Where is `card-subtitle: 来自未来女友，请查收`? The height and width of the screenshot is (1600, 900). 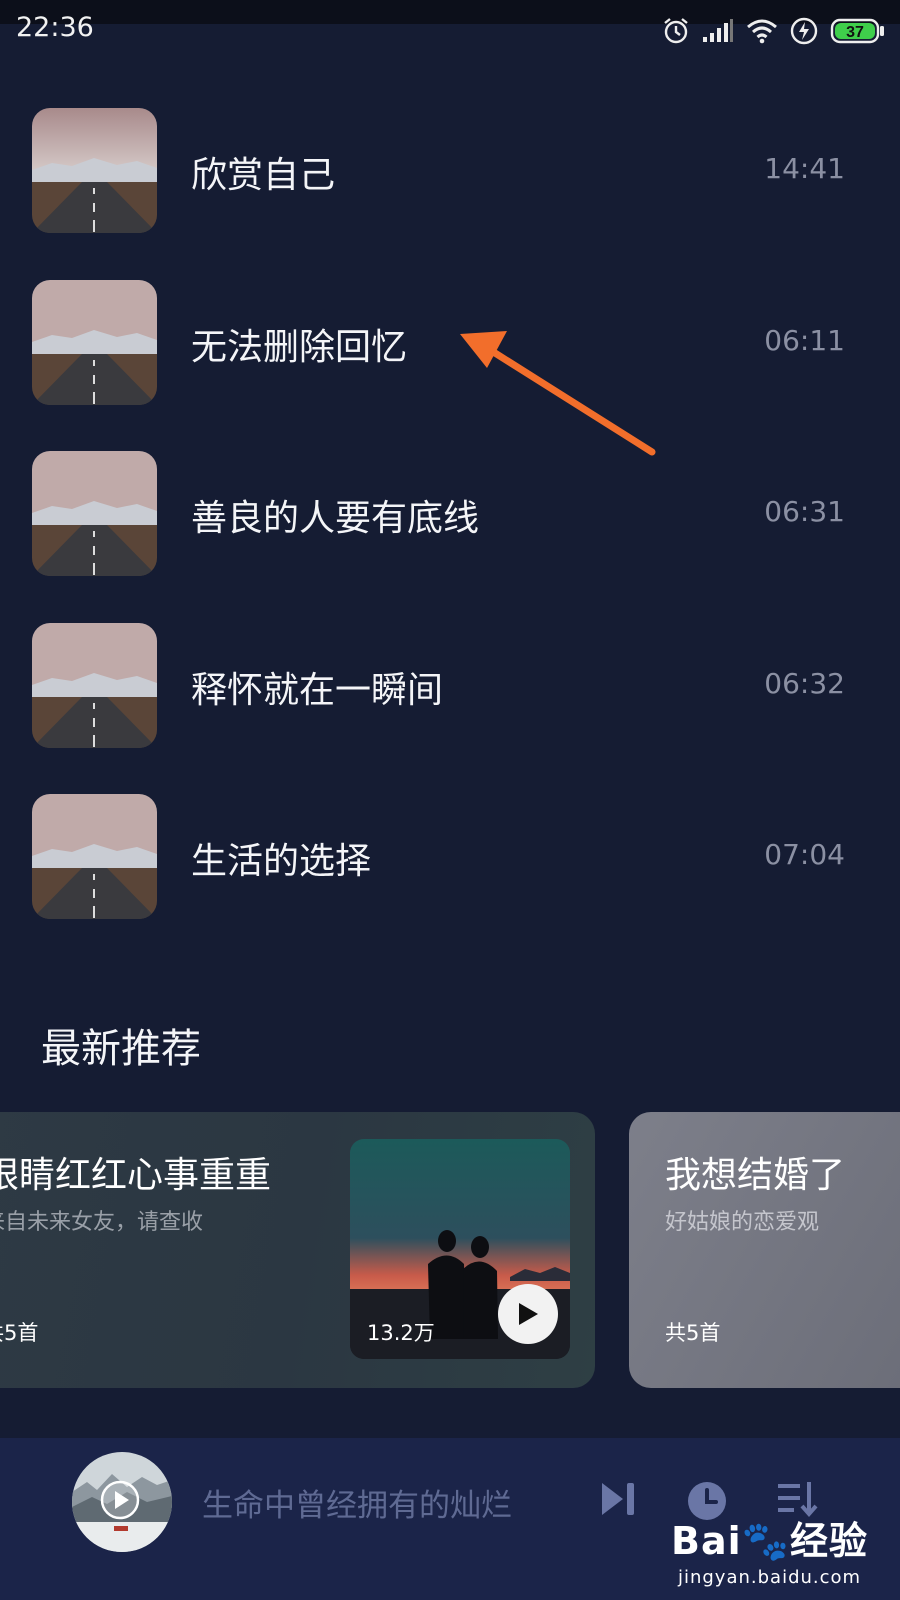
card-subtitle: 来自未来女友，请查收 is located at coordinates (102, 1222).